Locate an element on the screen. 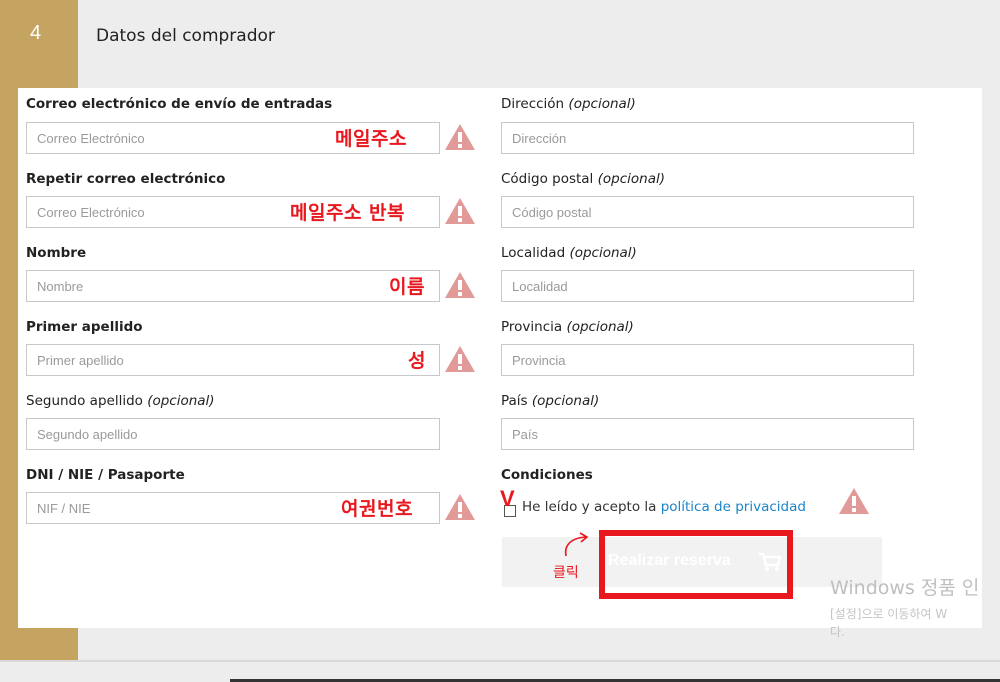  step-number: 4 is located at coordinates (36, 33).